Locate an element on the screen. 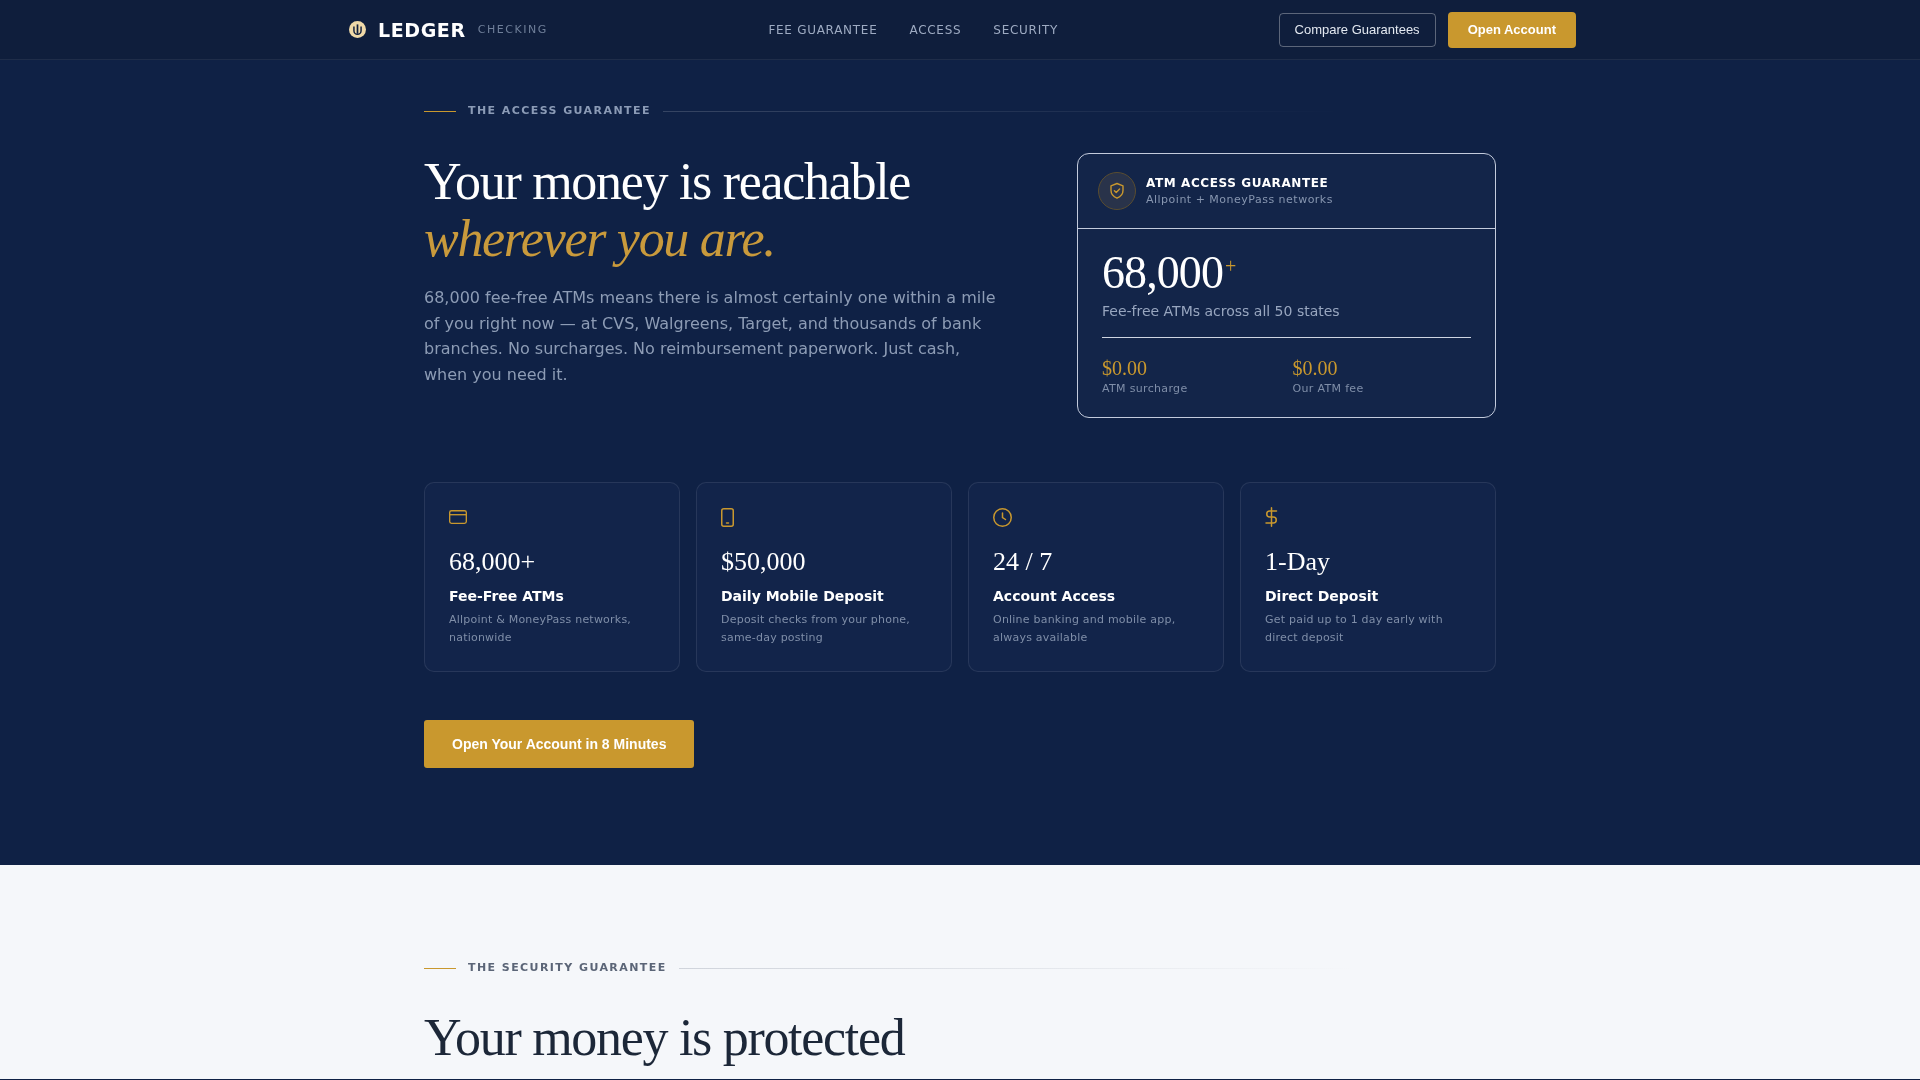 Image resolution: width=1920 pixels, height=1080 pixels. secondary-button: Compare Guarantees is located at coordinates (1357, 29).